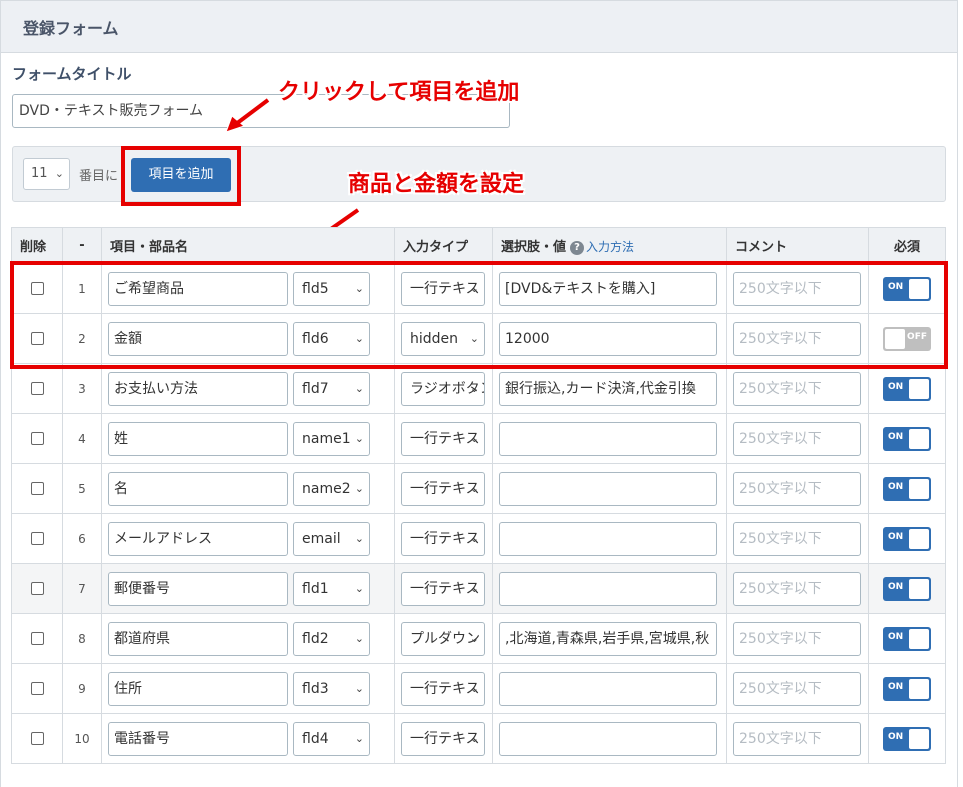 The width and height of the screenshot is (963, 787). I want to click on row-number: 7, so click(82, 588).